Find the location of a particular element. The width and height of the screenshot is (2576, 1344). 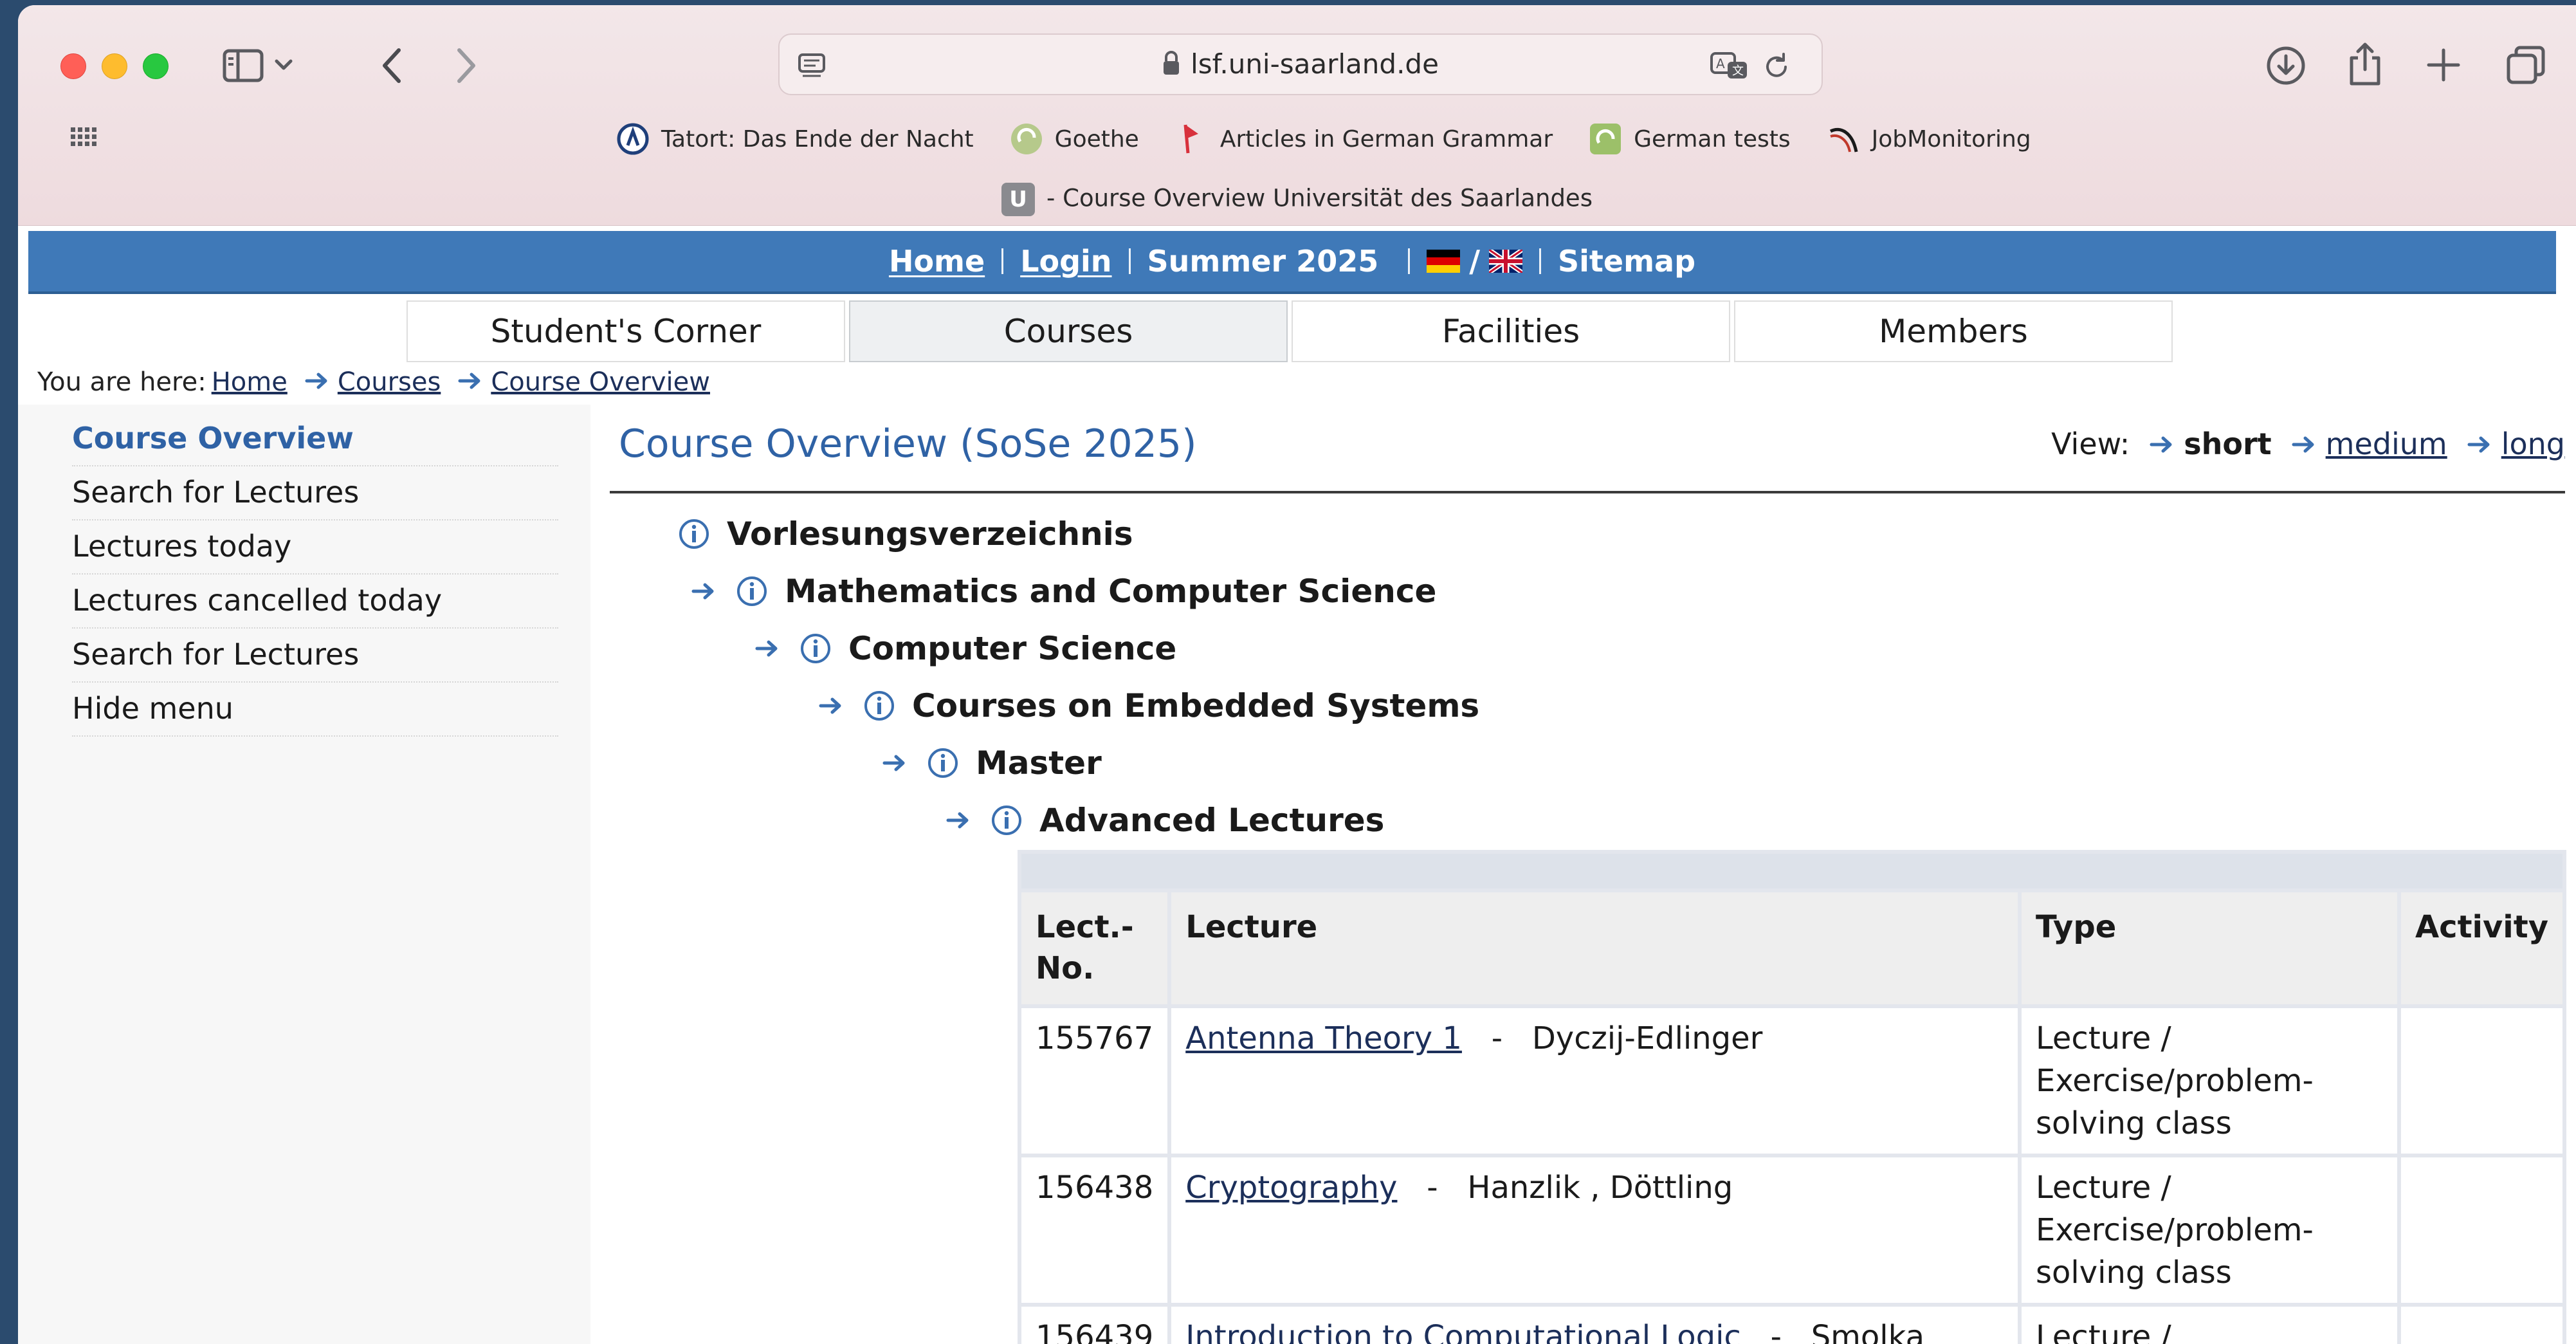

breadcrumb-course-overview: Course Overview is located at coordinates (600, 382).